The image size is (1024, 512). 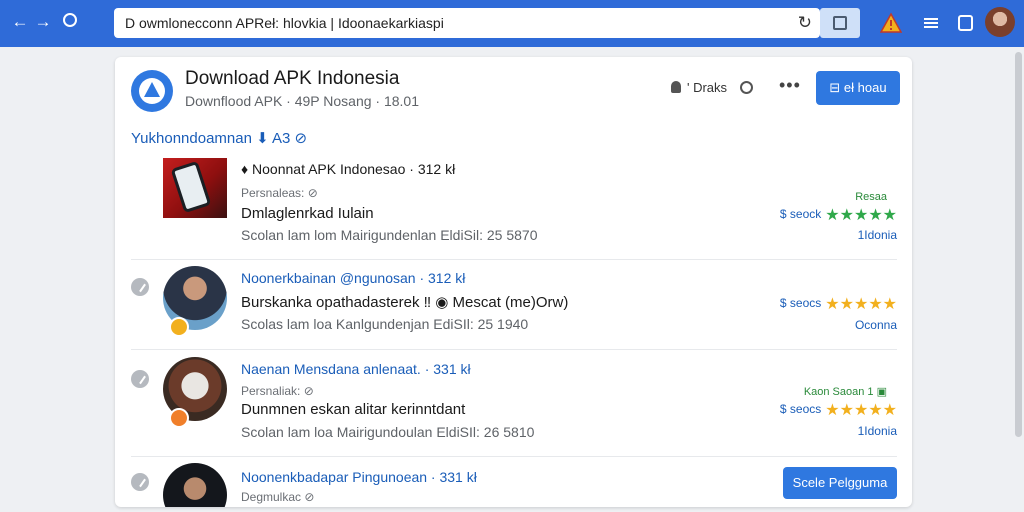 I want to click on item-region: Oconna, so click(x=875, y=325).